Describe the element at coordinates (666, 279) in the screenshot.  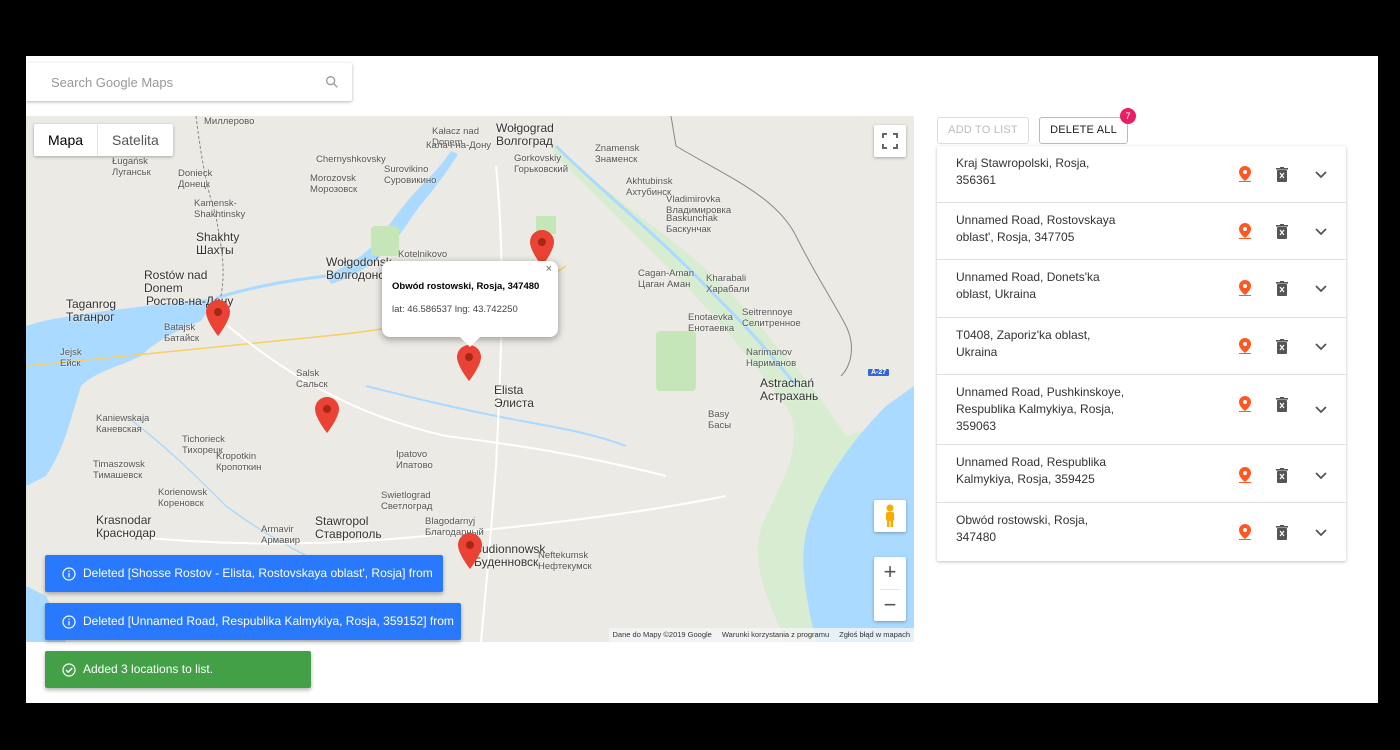
I see `place-label: Cagan-Aman Цаган Аман` at that location.